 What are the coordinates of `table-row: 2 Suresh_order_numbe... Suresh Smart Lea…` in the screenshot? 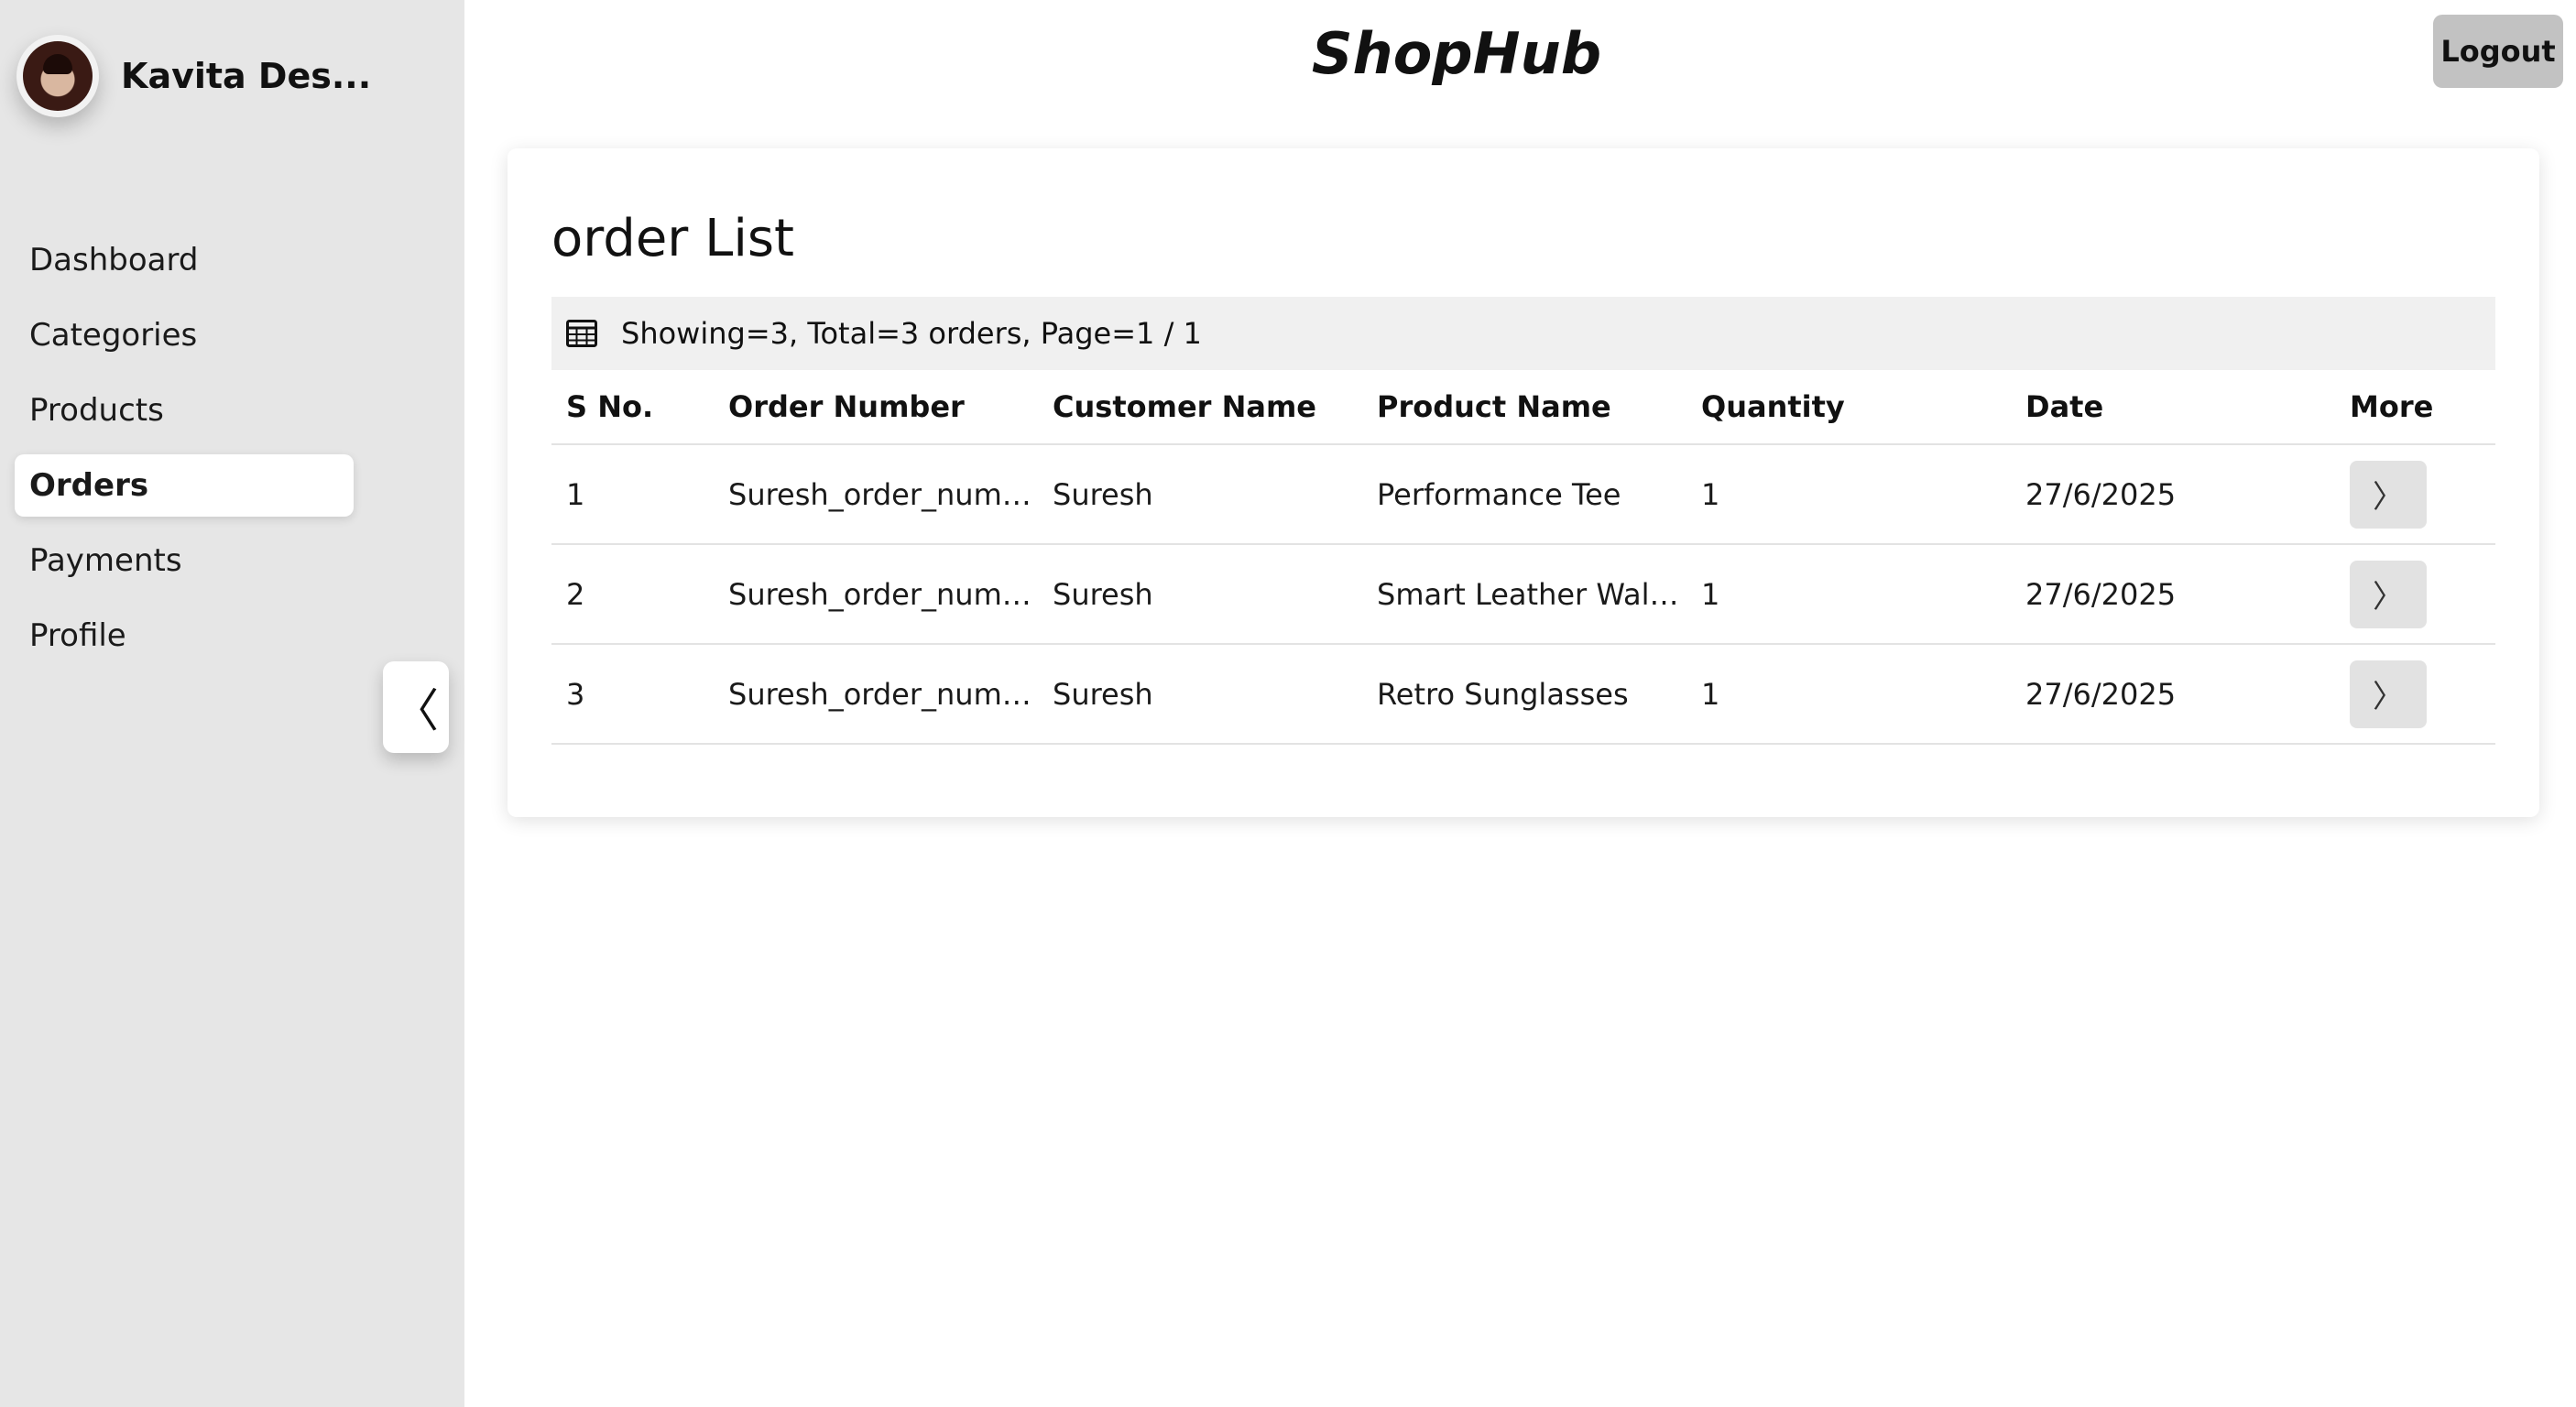 It's located at (1523, 595).